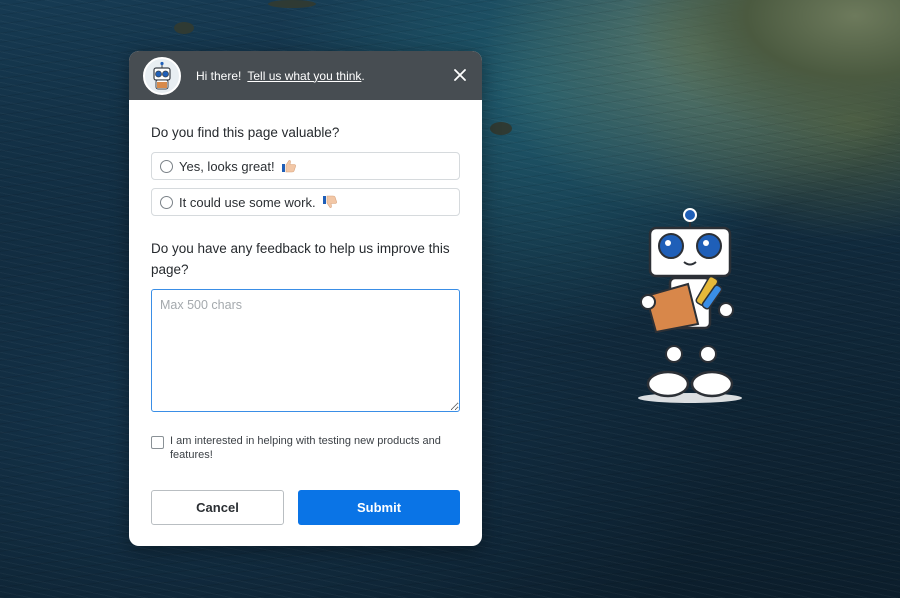  What do you see at coordinates (305, 166) in the screenshot?
I see `option-yes: Yes, looks great!` at bounding box center [305, 166].